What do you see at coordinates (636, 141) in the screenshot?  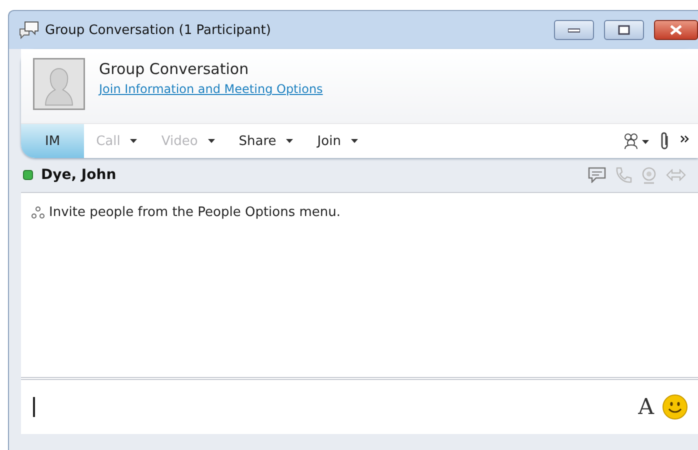 I see `people-options-icon` at bounding box center [636, 141].